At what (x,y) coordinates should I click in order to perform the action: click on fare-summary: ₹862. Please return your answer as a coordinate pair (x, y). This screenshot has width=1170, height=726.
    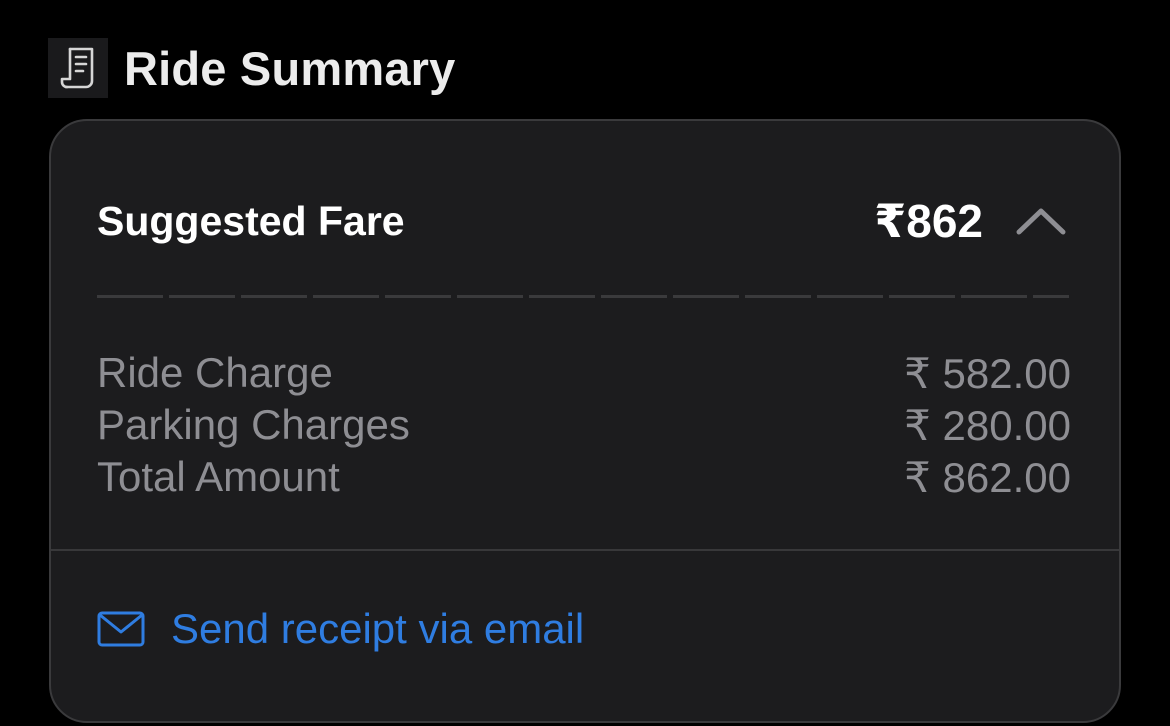
    Looking at the image, I should click on (971, 221).